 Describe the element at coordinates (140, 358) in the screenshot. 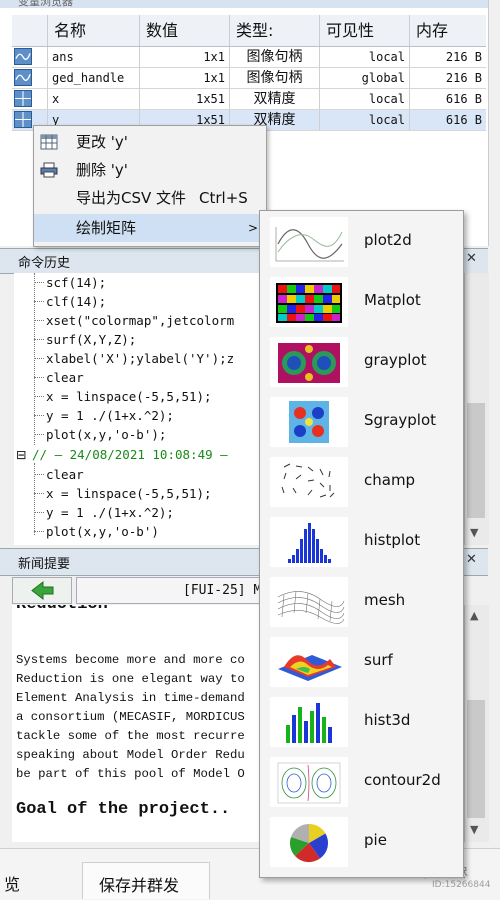

I see `history-entry: xlabel('X');ylabel('Y');z` at that location.